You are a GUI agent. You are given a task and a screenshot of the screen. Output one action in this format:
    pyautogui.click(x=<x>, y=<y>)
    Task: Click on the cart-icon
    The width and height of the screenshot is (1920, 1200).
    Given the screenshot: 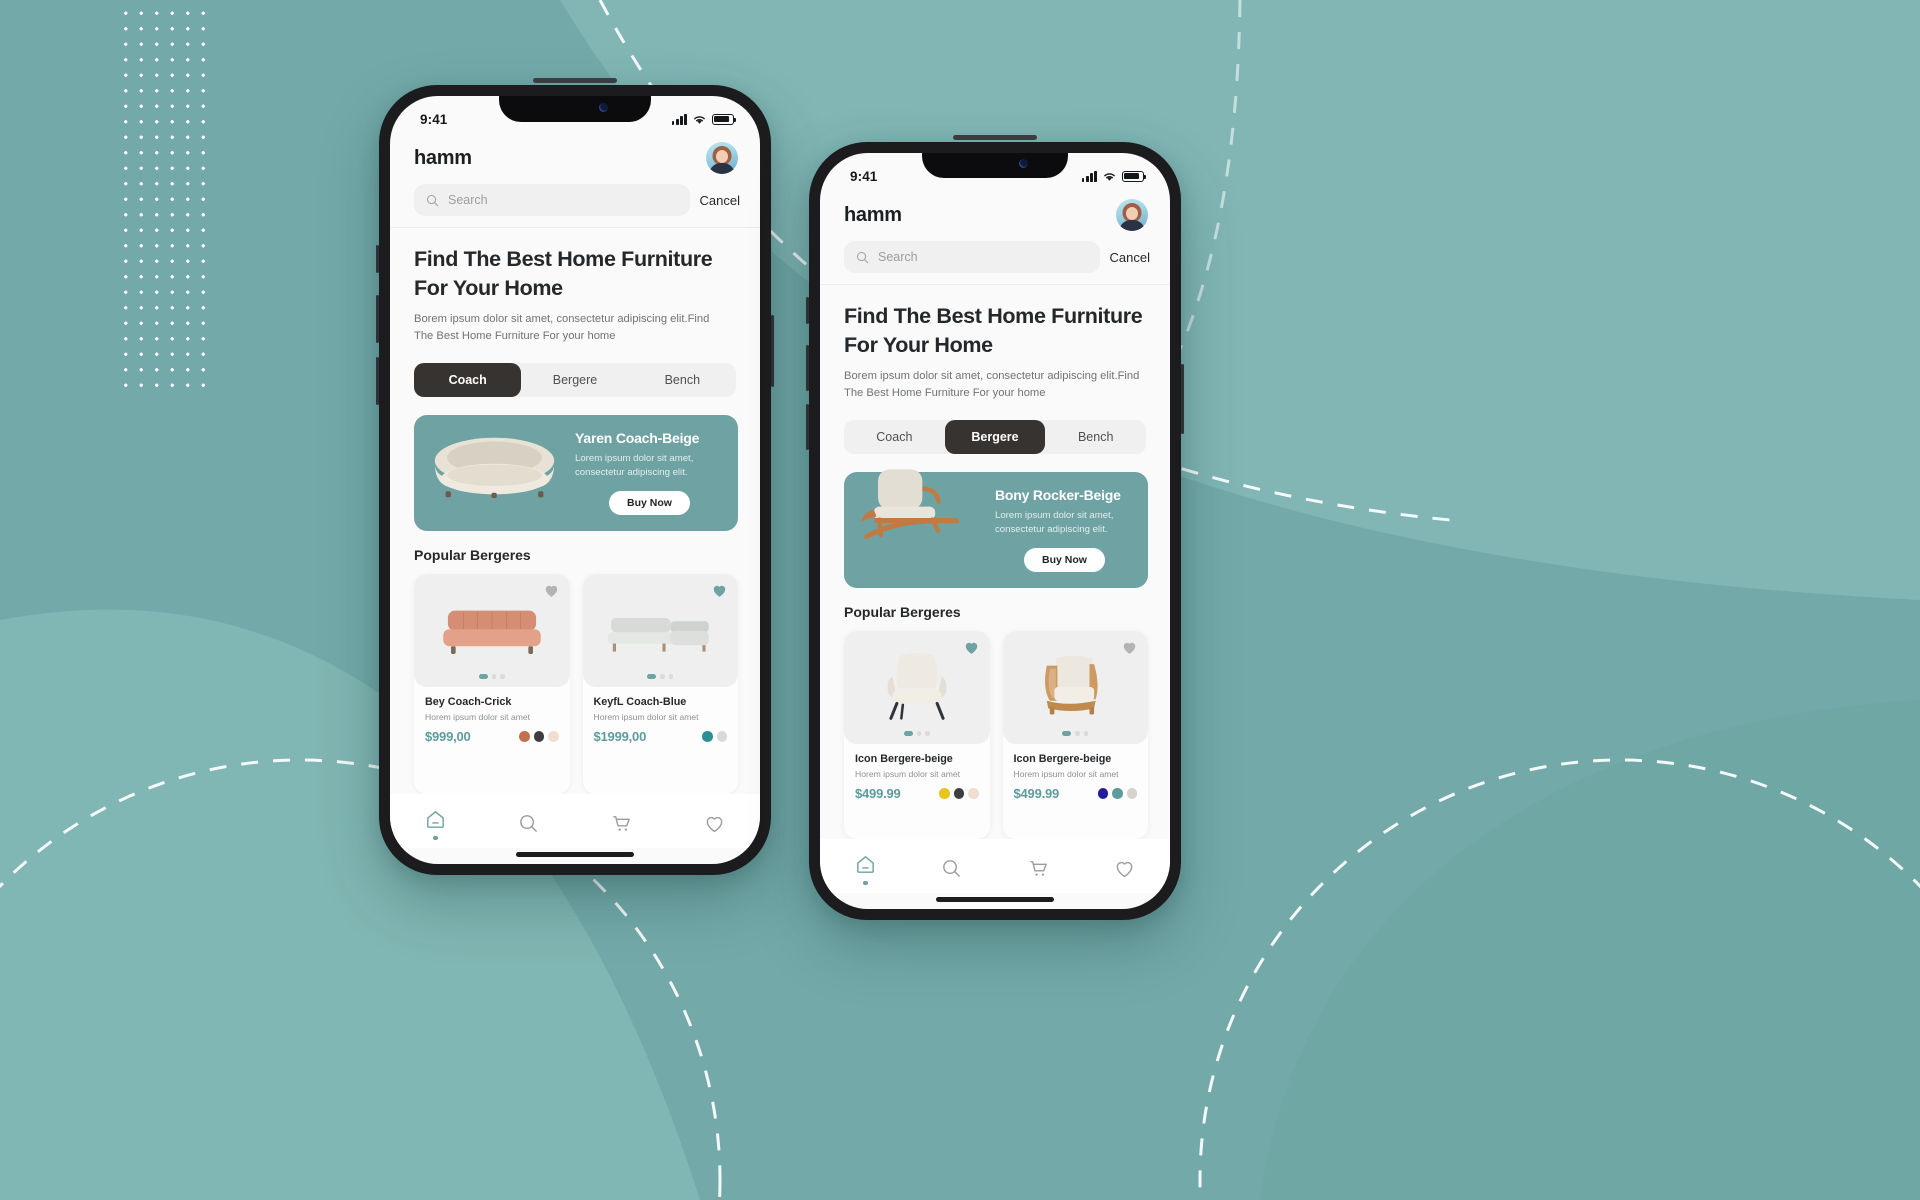 What is the action you would take?
    pyautogui.click(x=621, y=824)
    